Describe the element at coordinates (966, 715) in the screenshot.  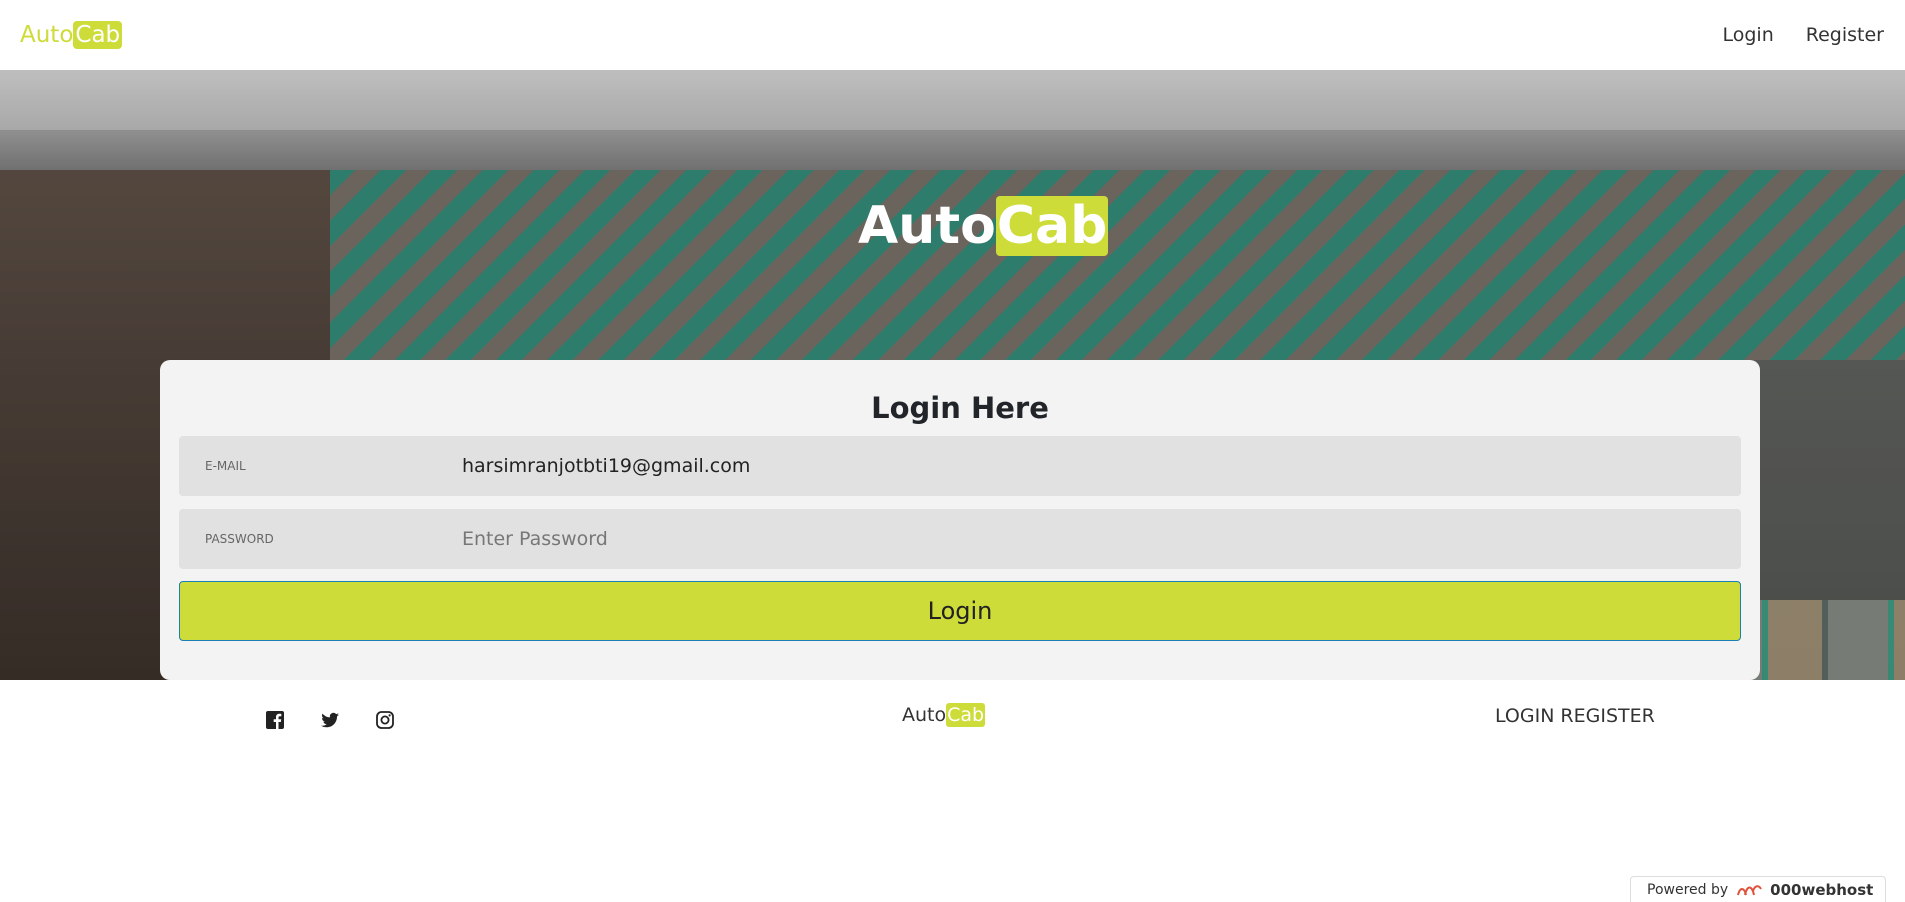
I see `footer-brand-suffix: Cab` at that location.